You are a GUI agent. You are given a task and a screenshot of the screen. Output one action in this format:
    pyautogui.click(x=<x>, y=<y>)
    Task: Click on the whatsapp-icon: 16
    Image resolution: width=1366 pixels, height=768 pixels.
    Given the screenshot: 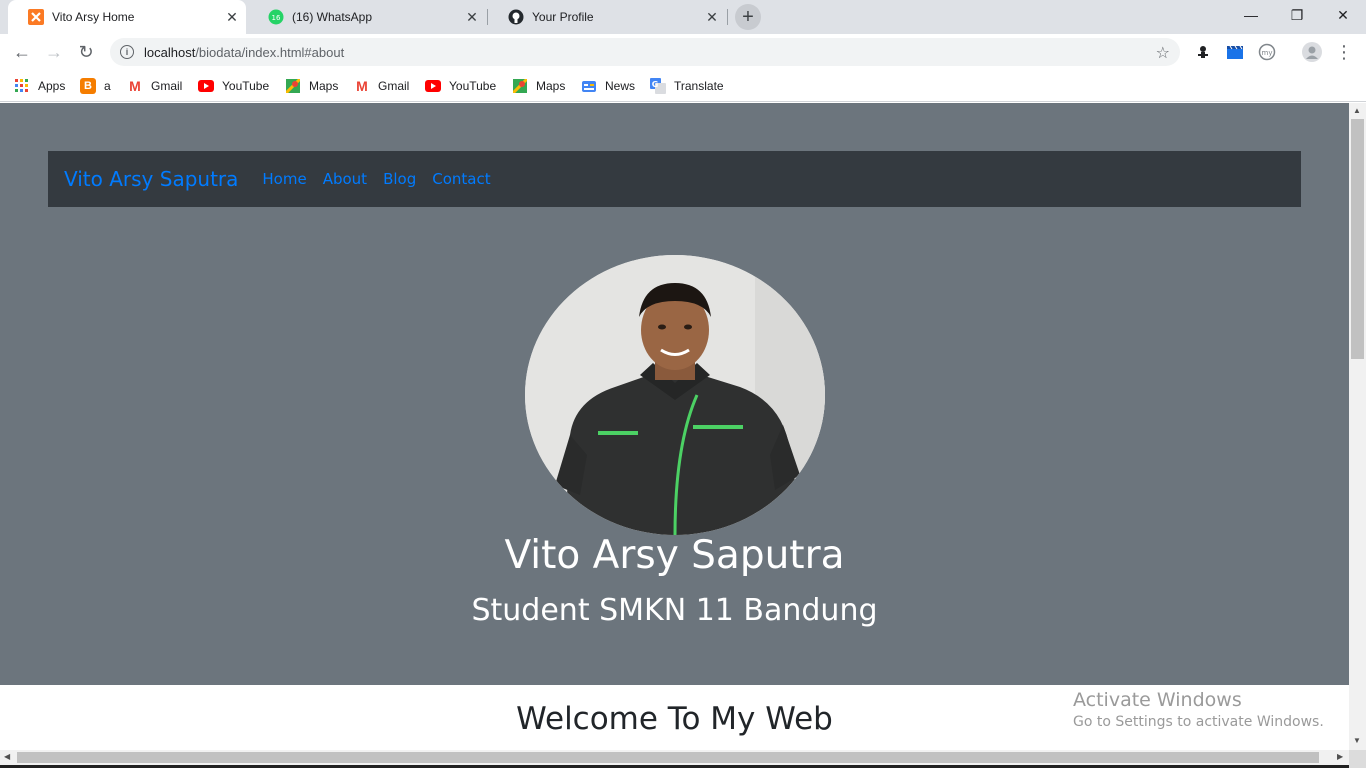 What is the action you would take?
    pyautogui.click(x=276, y=17)
    